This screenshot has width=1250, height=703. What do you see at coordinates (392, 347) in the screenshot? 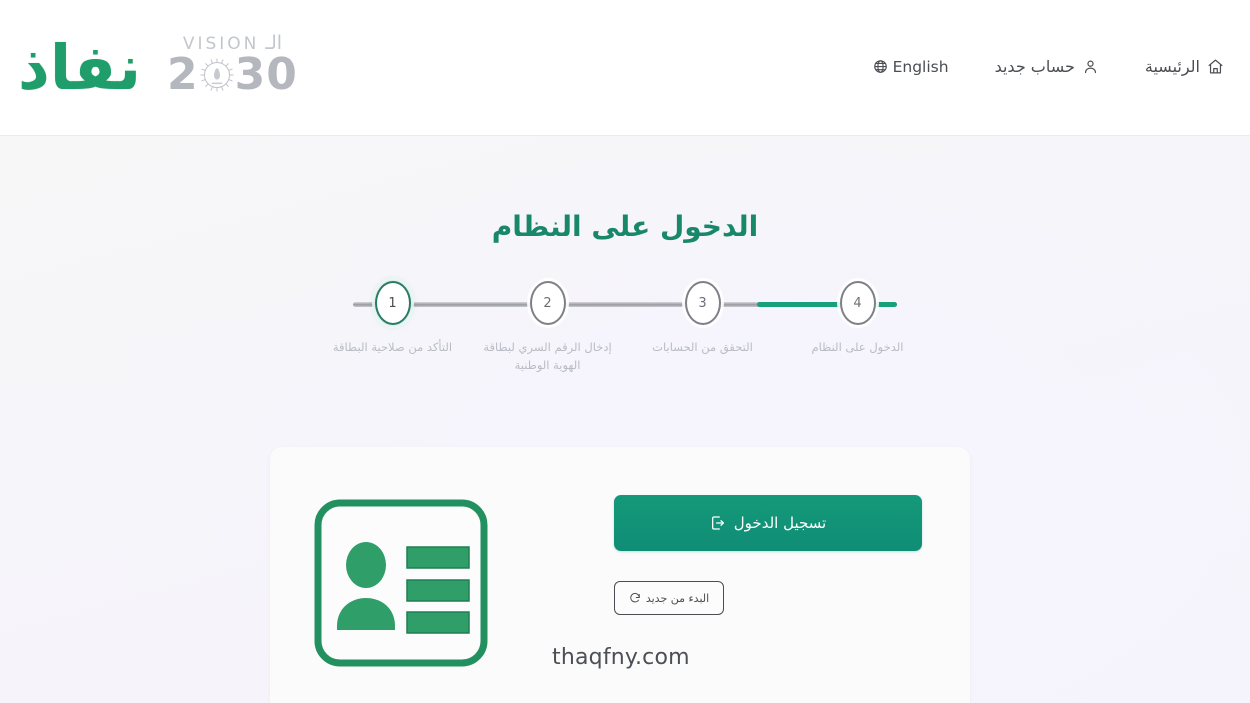
I see `step-label-1: التأكد من صلاحية البطاقة` at bounding box center [392, 347].